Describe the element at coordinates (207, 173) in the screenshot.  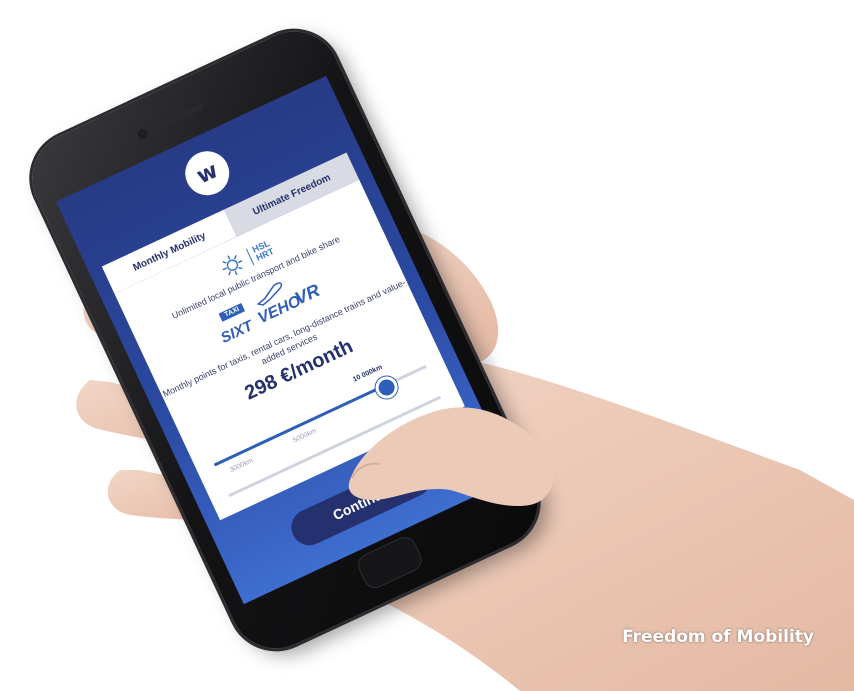
I see `app-logo: w` at that location.